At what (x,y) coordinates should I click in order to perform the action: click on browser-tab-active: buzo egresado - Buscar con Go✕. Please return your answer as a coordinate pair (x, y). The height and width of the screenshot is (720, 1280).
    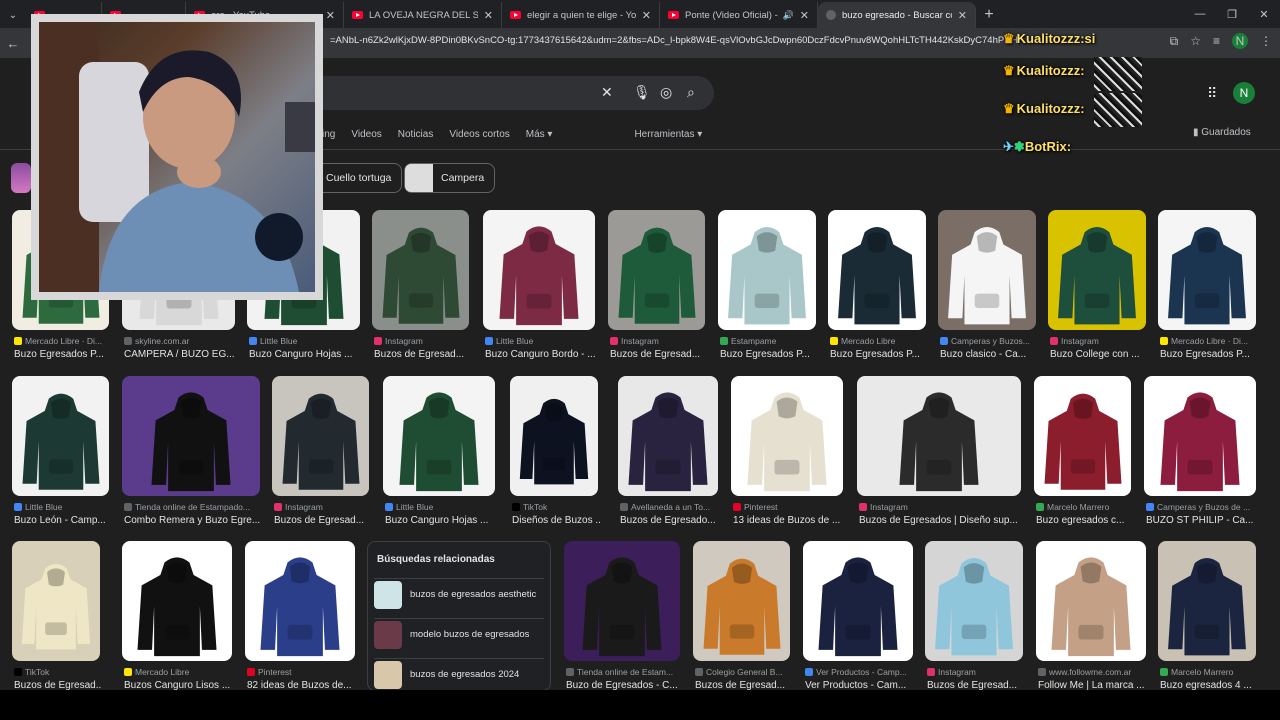
    Looking at the image, I should click on (897, 15).